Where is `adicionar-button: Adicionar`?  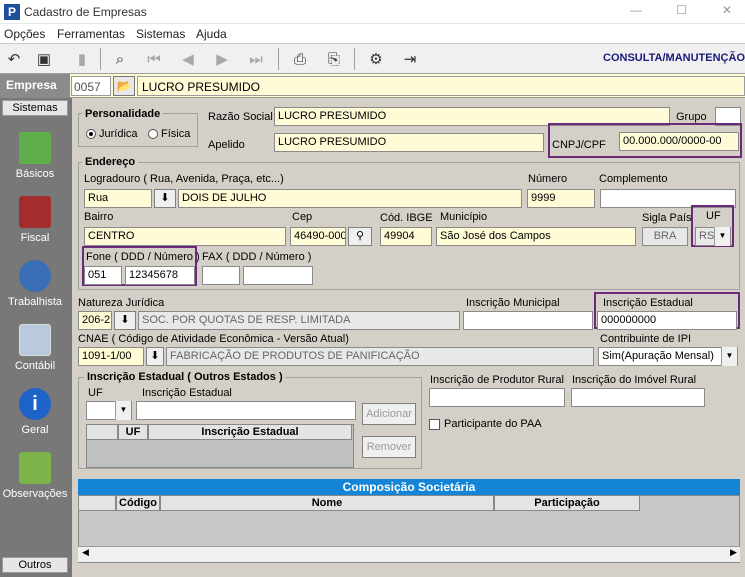 adicionar-button: Adicionar is located at coordinates (389, 414).